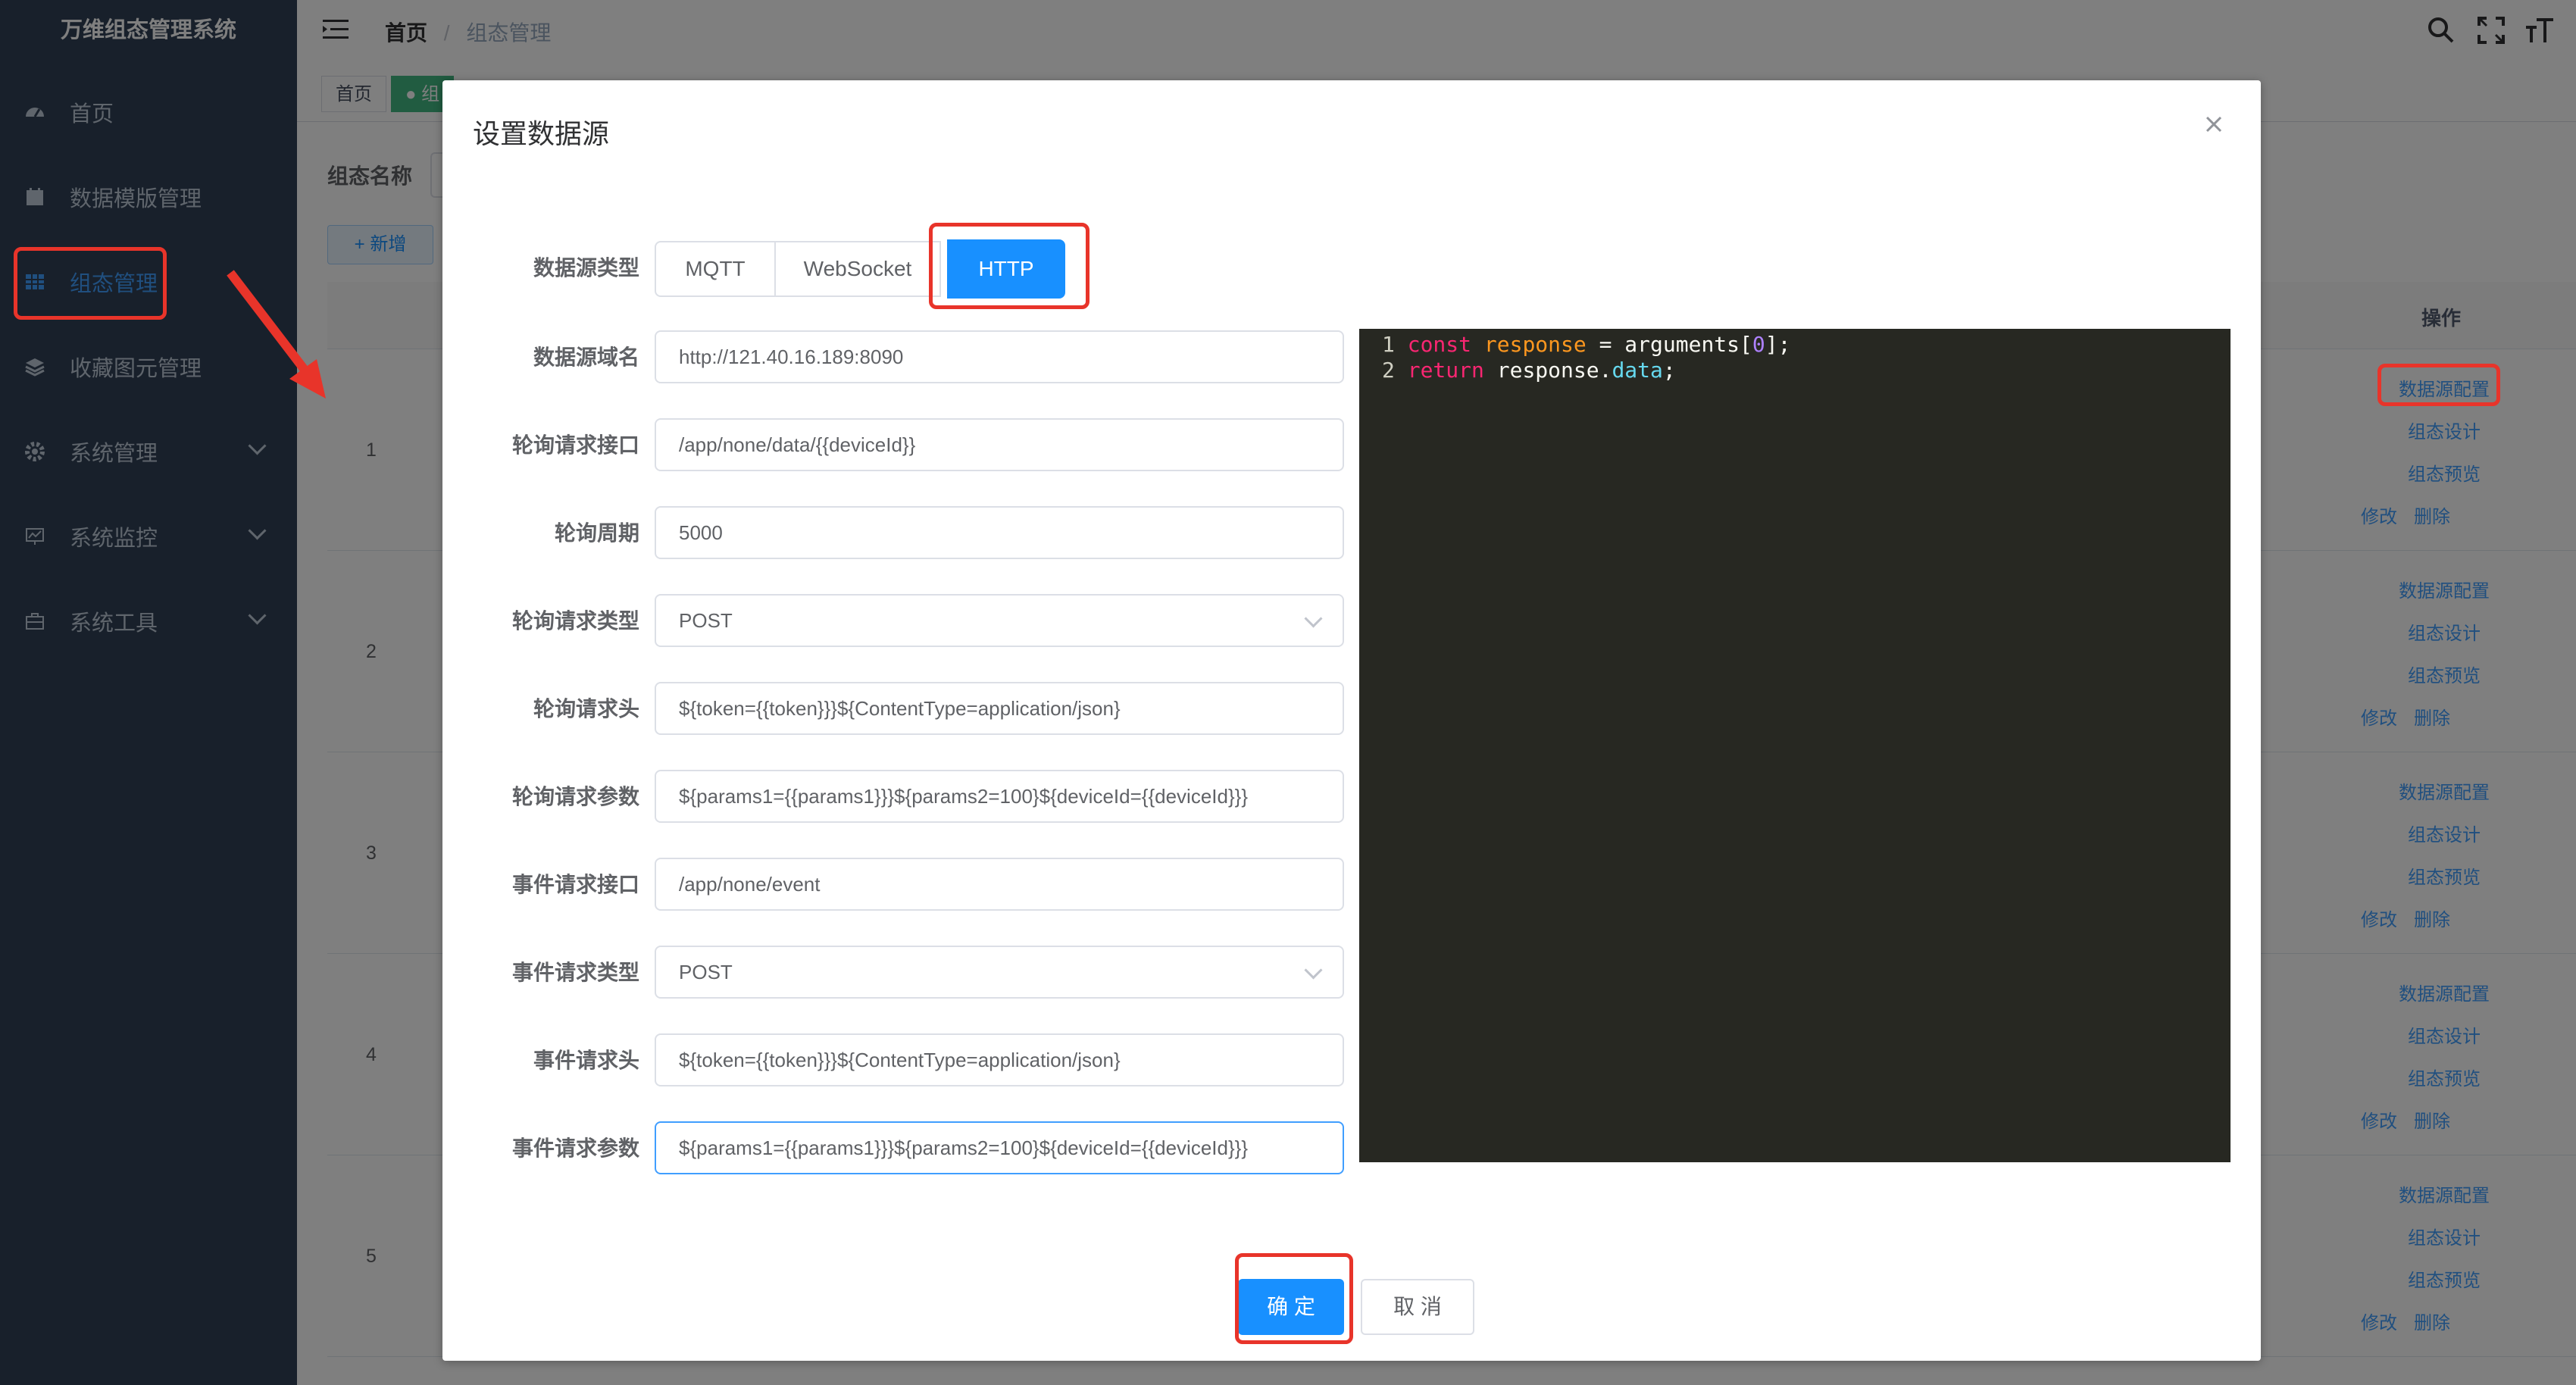  Describe the element at coordinates (575, 885) in the screenshot. I see `field-label: 事件请求接口` at that location.